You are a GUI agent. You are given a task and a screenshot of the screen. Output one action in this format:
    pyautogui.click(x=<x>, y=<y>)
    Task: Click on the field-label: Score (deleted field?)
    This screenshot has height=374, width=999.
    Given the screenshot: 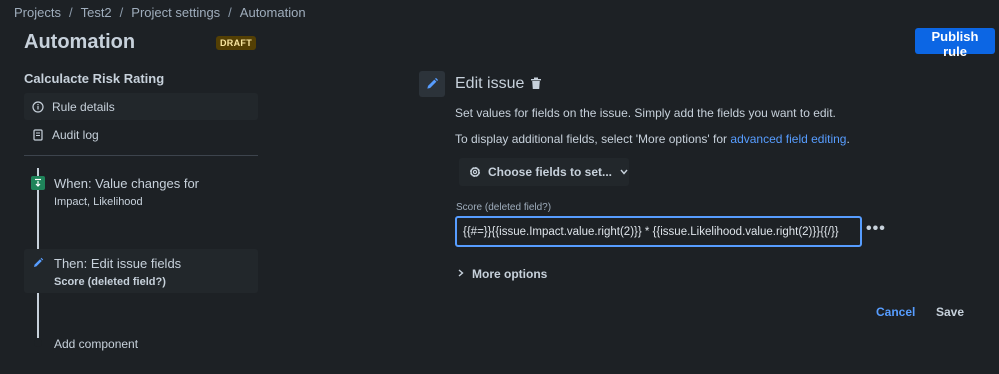 What is the action you would take?
    pyautogui.click(x=504, y=207)
    